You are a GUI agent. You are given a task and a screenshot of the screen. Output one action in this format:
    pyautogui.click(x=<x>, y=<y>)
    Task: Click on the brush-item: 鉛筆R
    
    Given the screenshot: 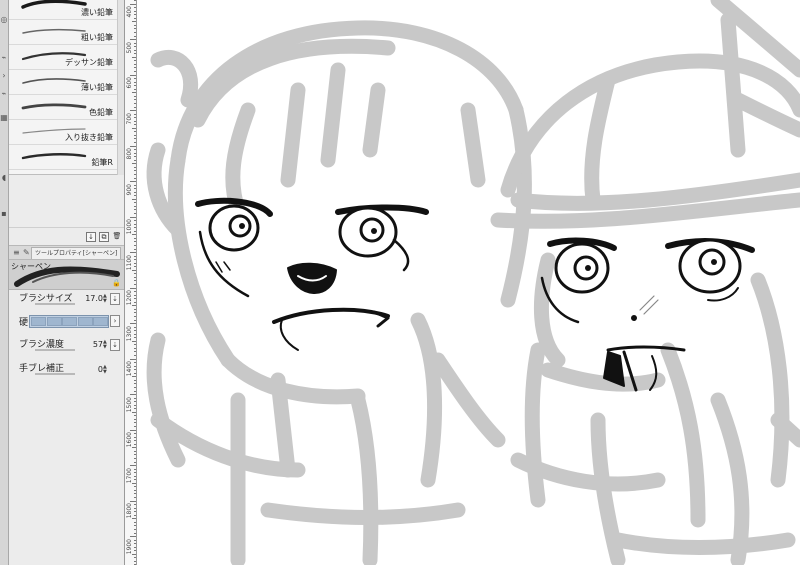 What is the action you would take?
    pyautogui.click(x=63, y=158)
    